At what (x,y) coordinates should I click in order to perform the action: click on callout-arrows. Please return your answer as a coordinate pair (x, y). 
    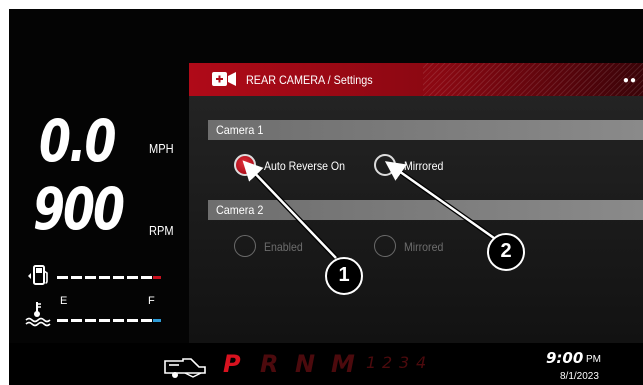
    Looking at the image, I should click on (369, 210).